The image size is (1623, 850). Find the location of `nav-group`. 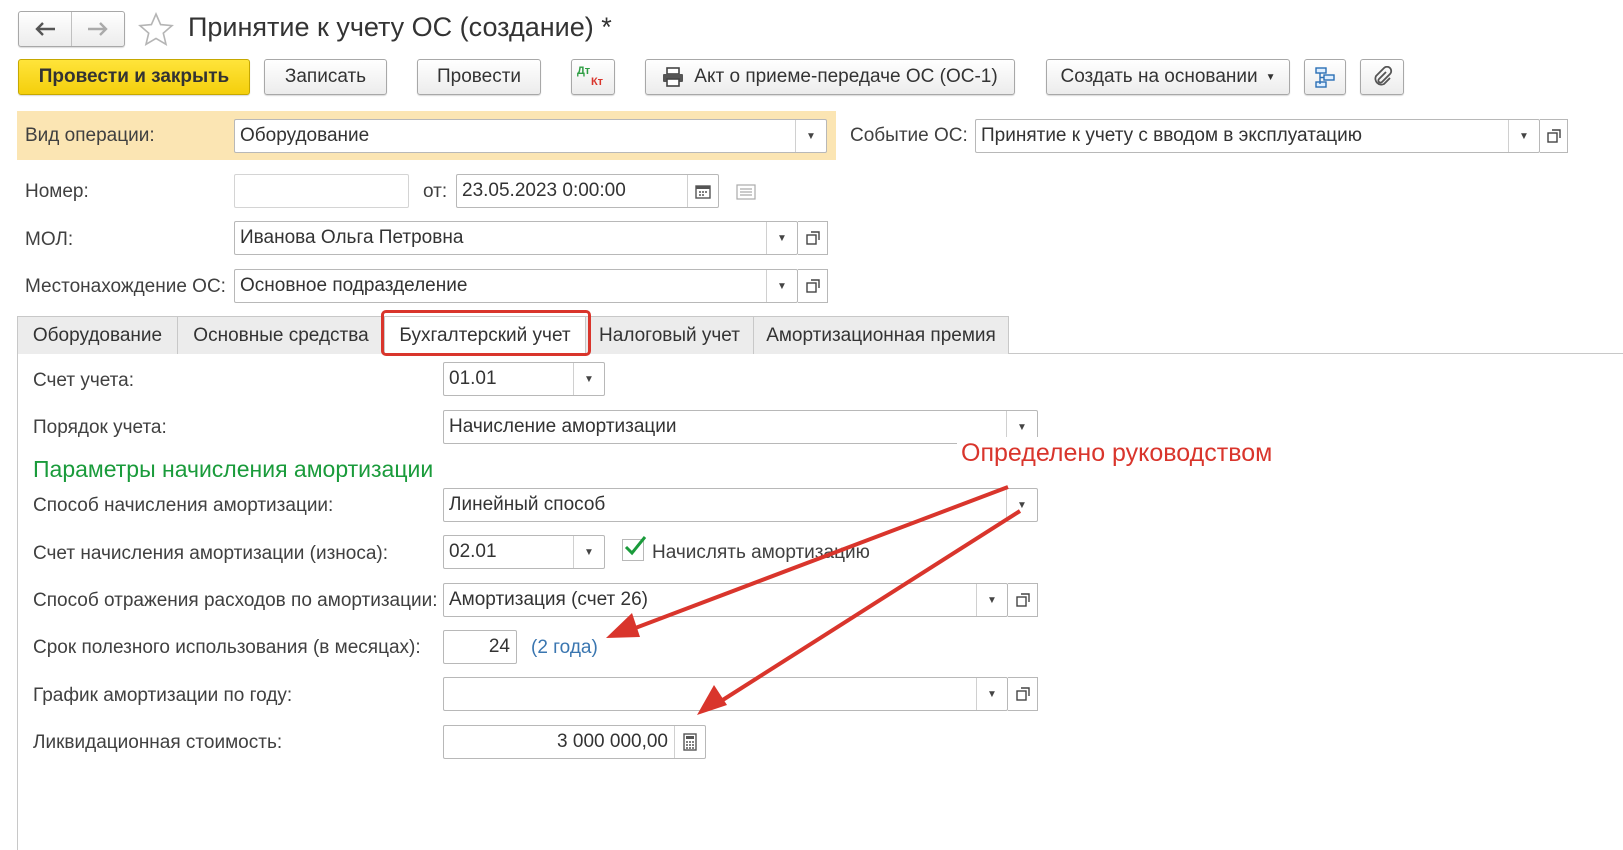

nav-group is located at coordinates (71, 29).